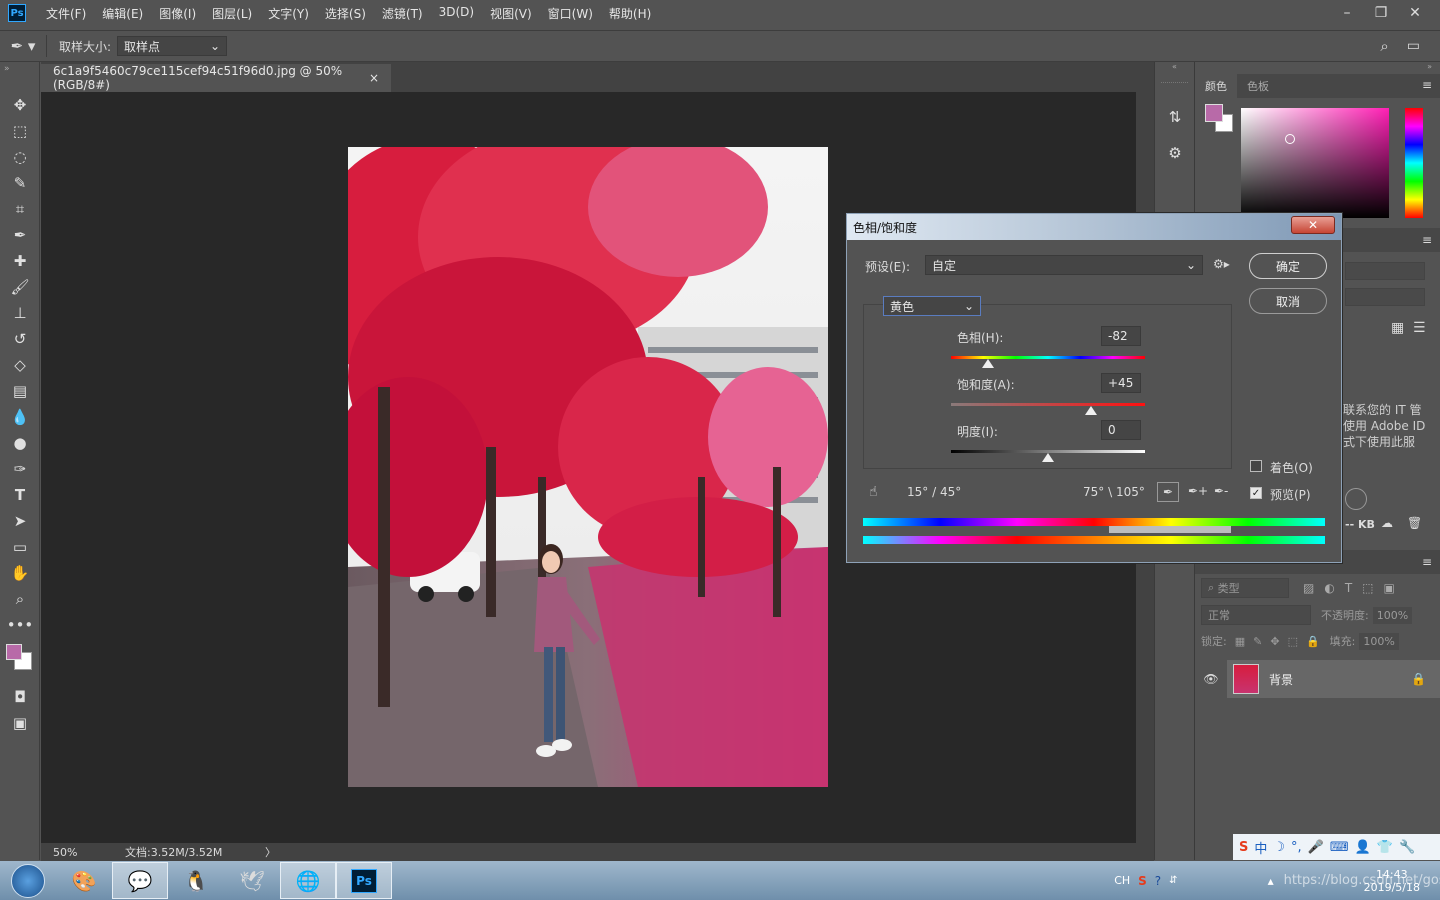  What do you see at coordinates (1363, 847) in the screenshot?
I see `user-icon: 👤` at bounding box center [1363, 847].